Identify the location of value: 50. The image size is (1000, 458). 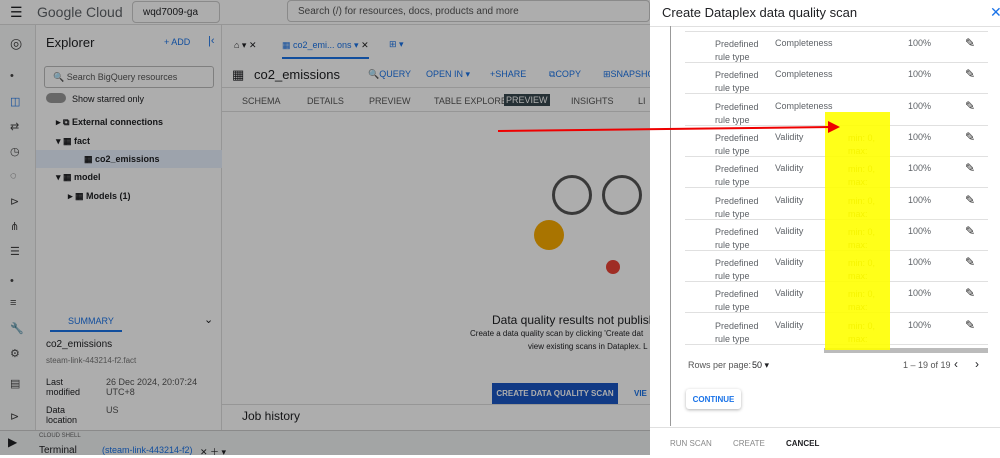
(757, 365).